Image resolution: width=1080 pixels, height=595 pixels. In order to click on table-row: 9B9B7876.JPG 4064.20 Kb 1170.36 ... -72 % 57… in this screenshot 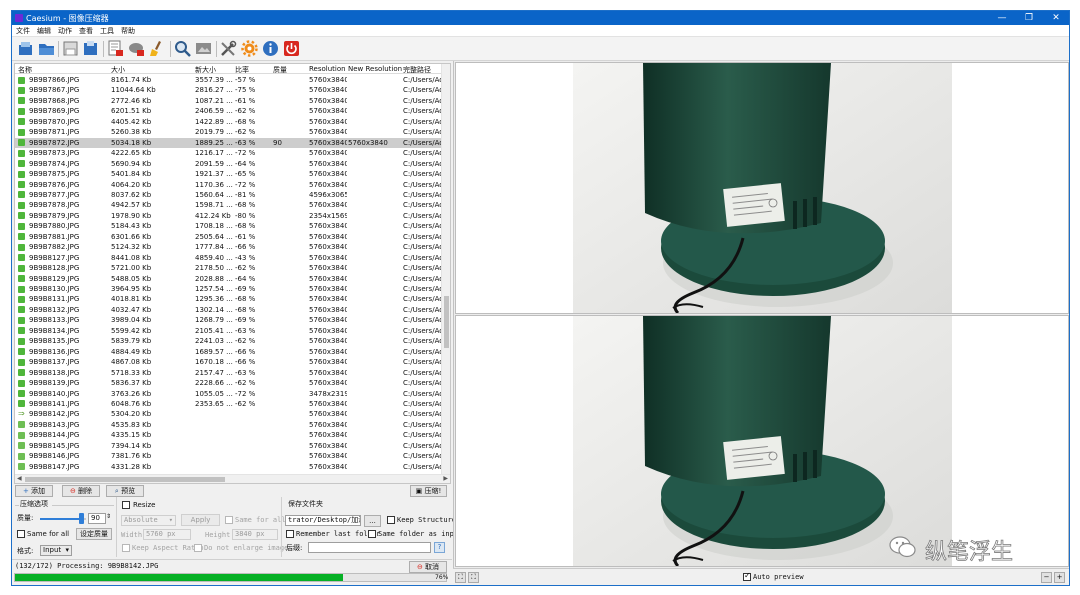, I will do `click(229, 185)`.